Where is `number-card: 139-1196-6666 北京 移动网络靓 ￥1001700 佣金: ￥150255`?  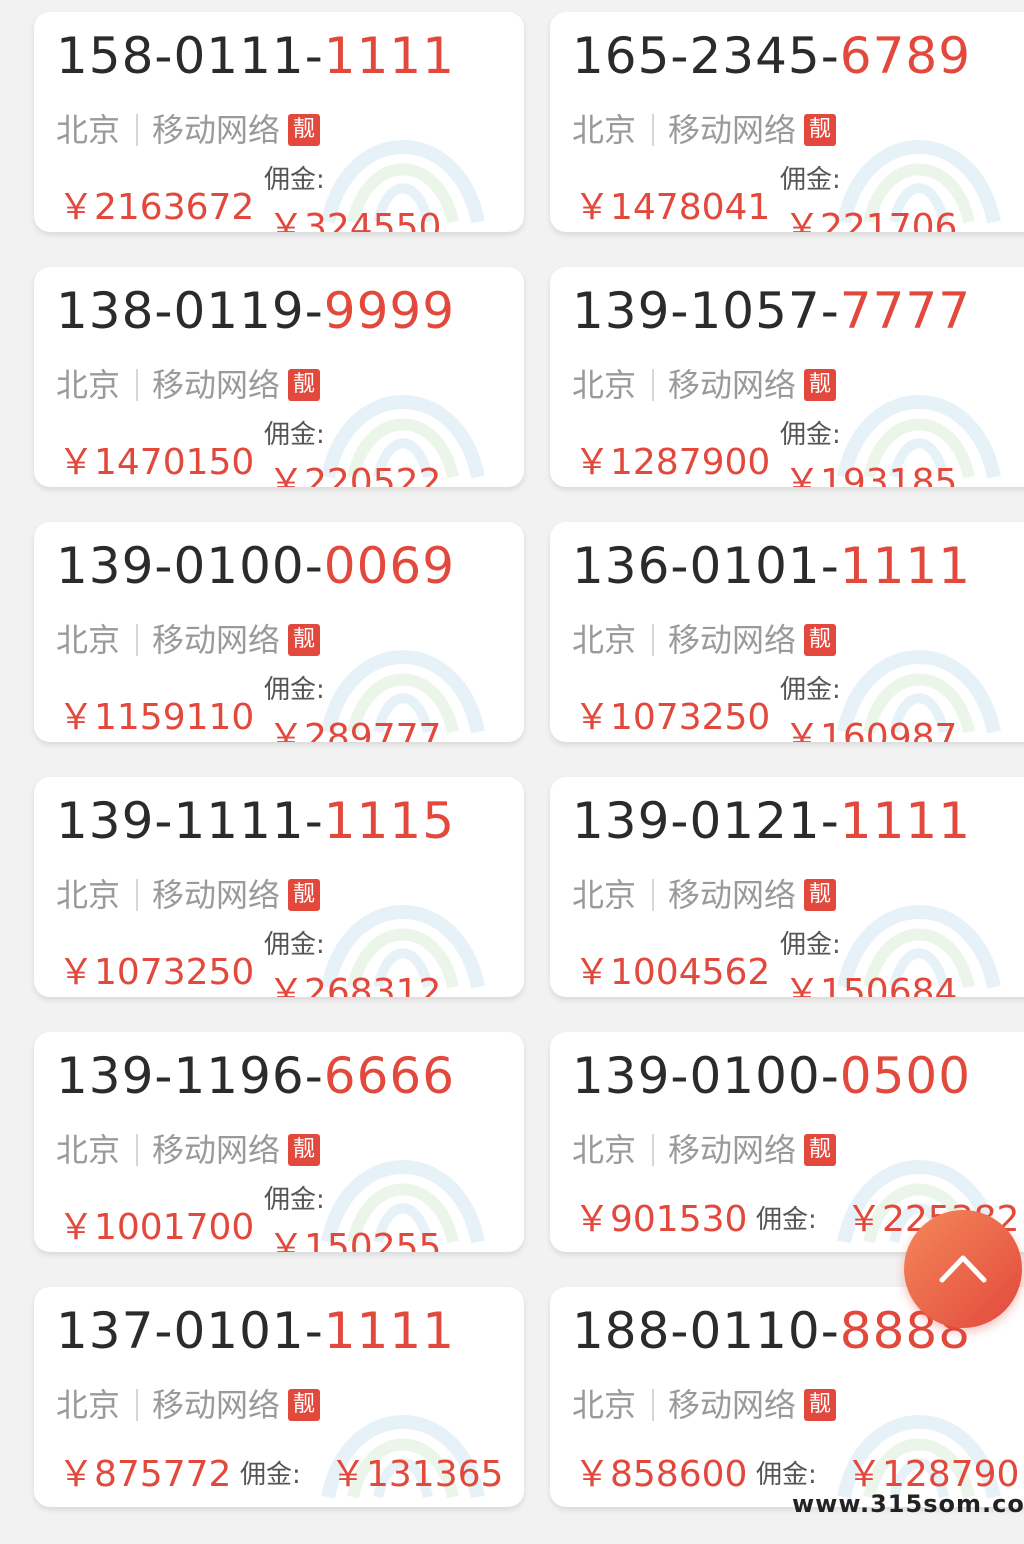
number-card: 139-1196-6666 北京 移动网络靓 ￥1001700 佣金: ￥150255 is located at coordinates (279, 1142).